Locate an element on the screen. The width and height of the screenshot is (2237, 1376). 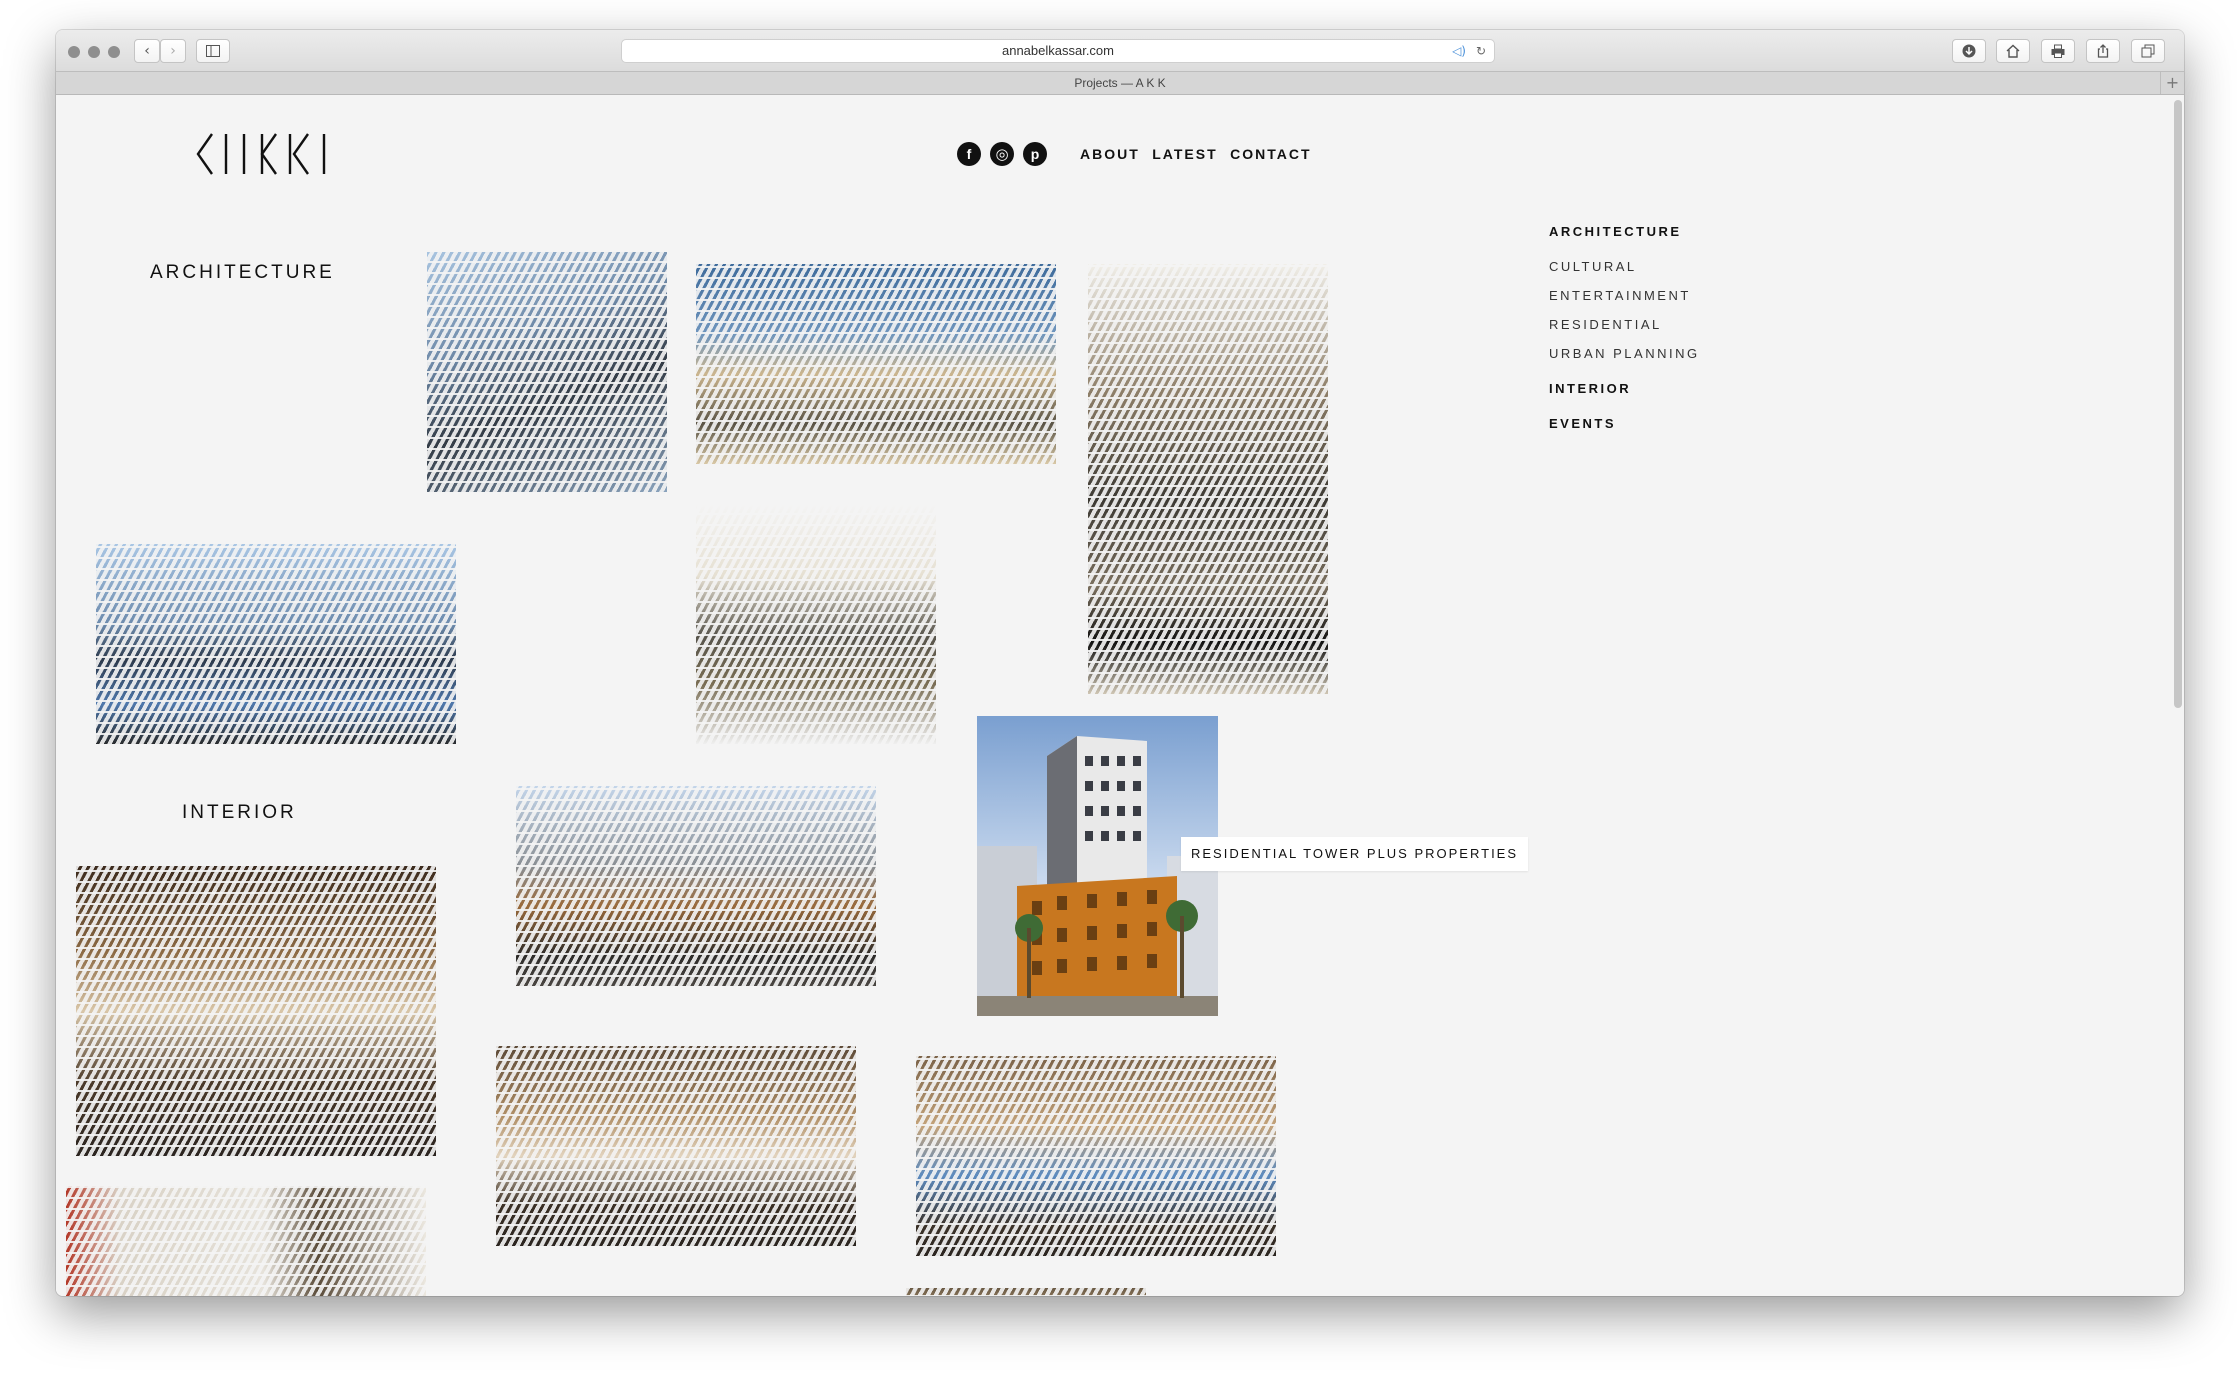
print-button is located at coordinates (2058, 51).